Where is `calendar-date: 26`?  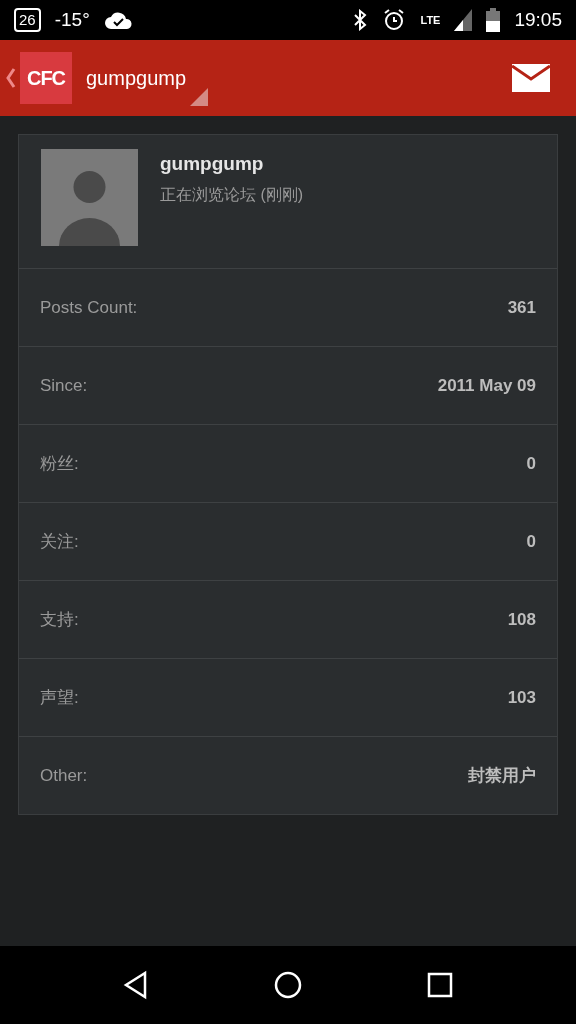 calendar-date: 26 is located at coordinates (27, 20).